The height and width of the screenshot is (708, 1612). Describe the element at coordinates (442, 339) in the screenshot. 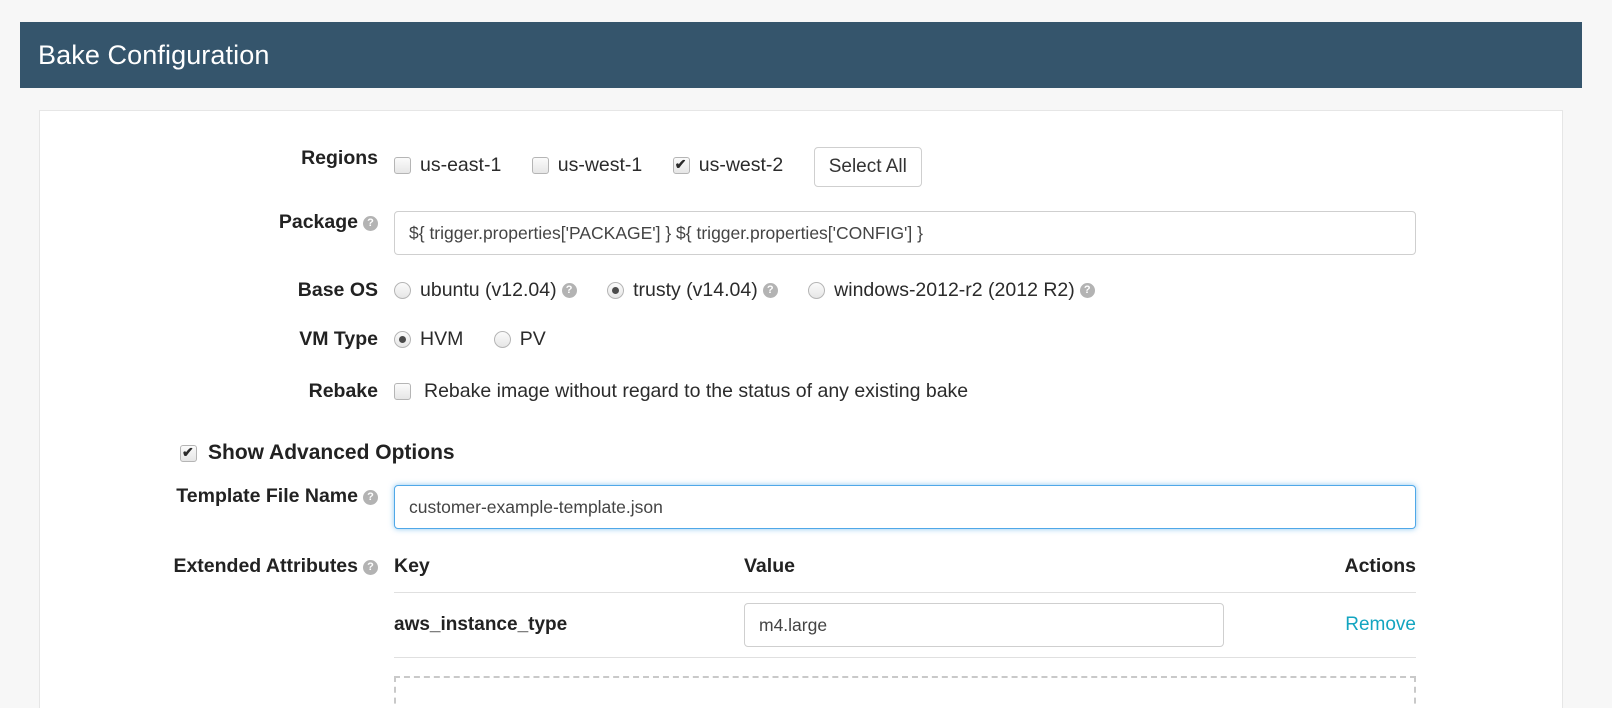

I see `vm-type-option-label: HVM` at that location.